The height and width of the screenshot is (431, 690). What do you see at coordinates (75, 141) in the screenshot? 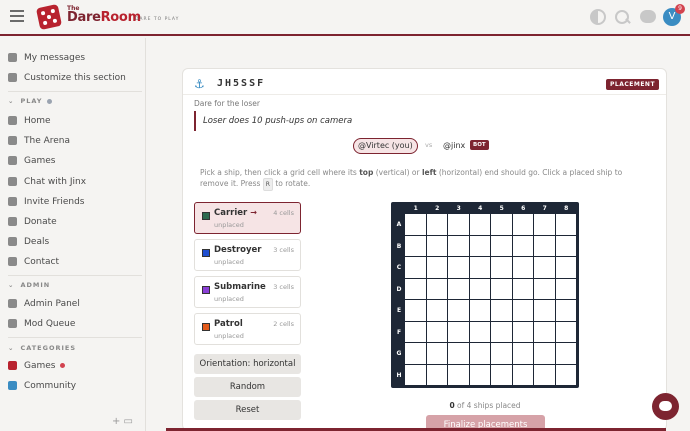
I see `sidebar-item-arena: The Arena` at bounding box center [75, 141].